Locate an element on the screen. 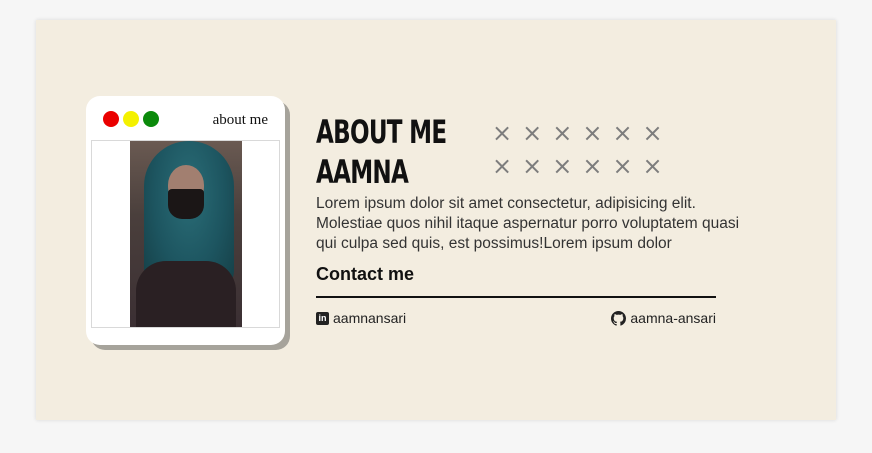 The image size is (872, 453). github-link: aamna-ansari is located at coordinates (663, 318).